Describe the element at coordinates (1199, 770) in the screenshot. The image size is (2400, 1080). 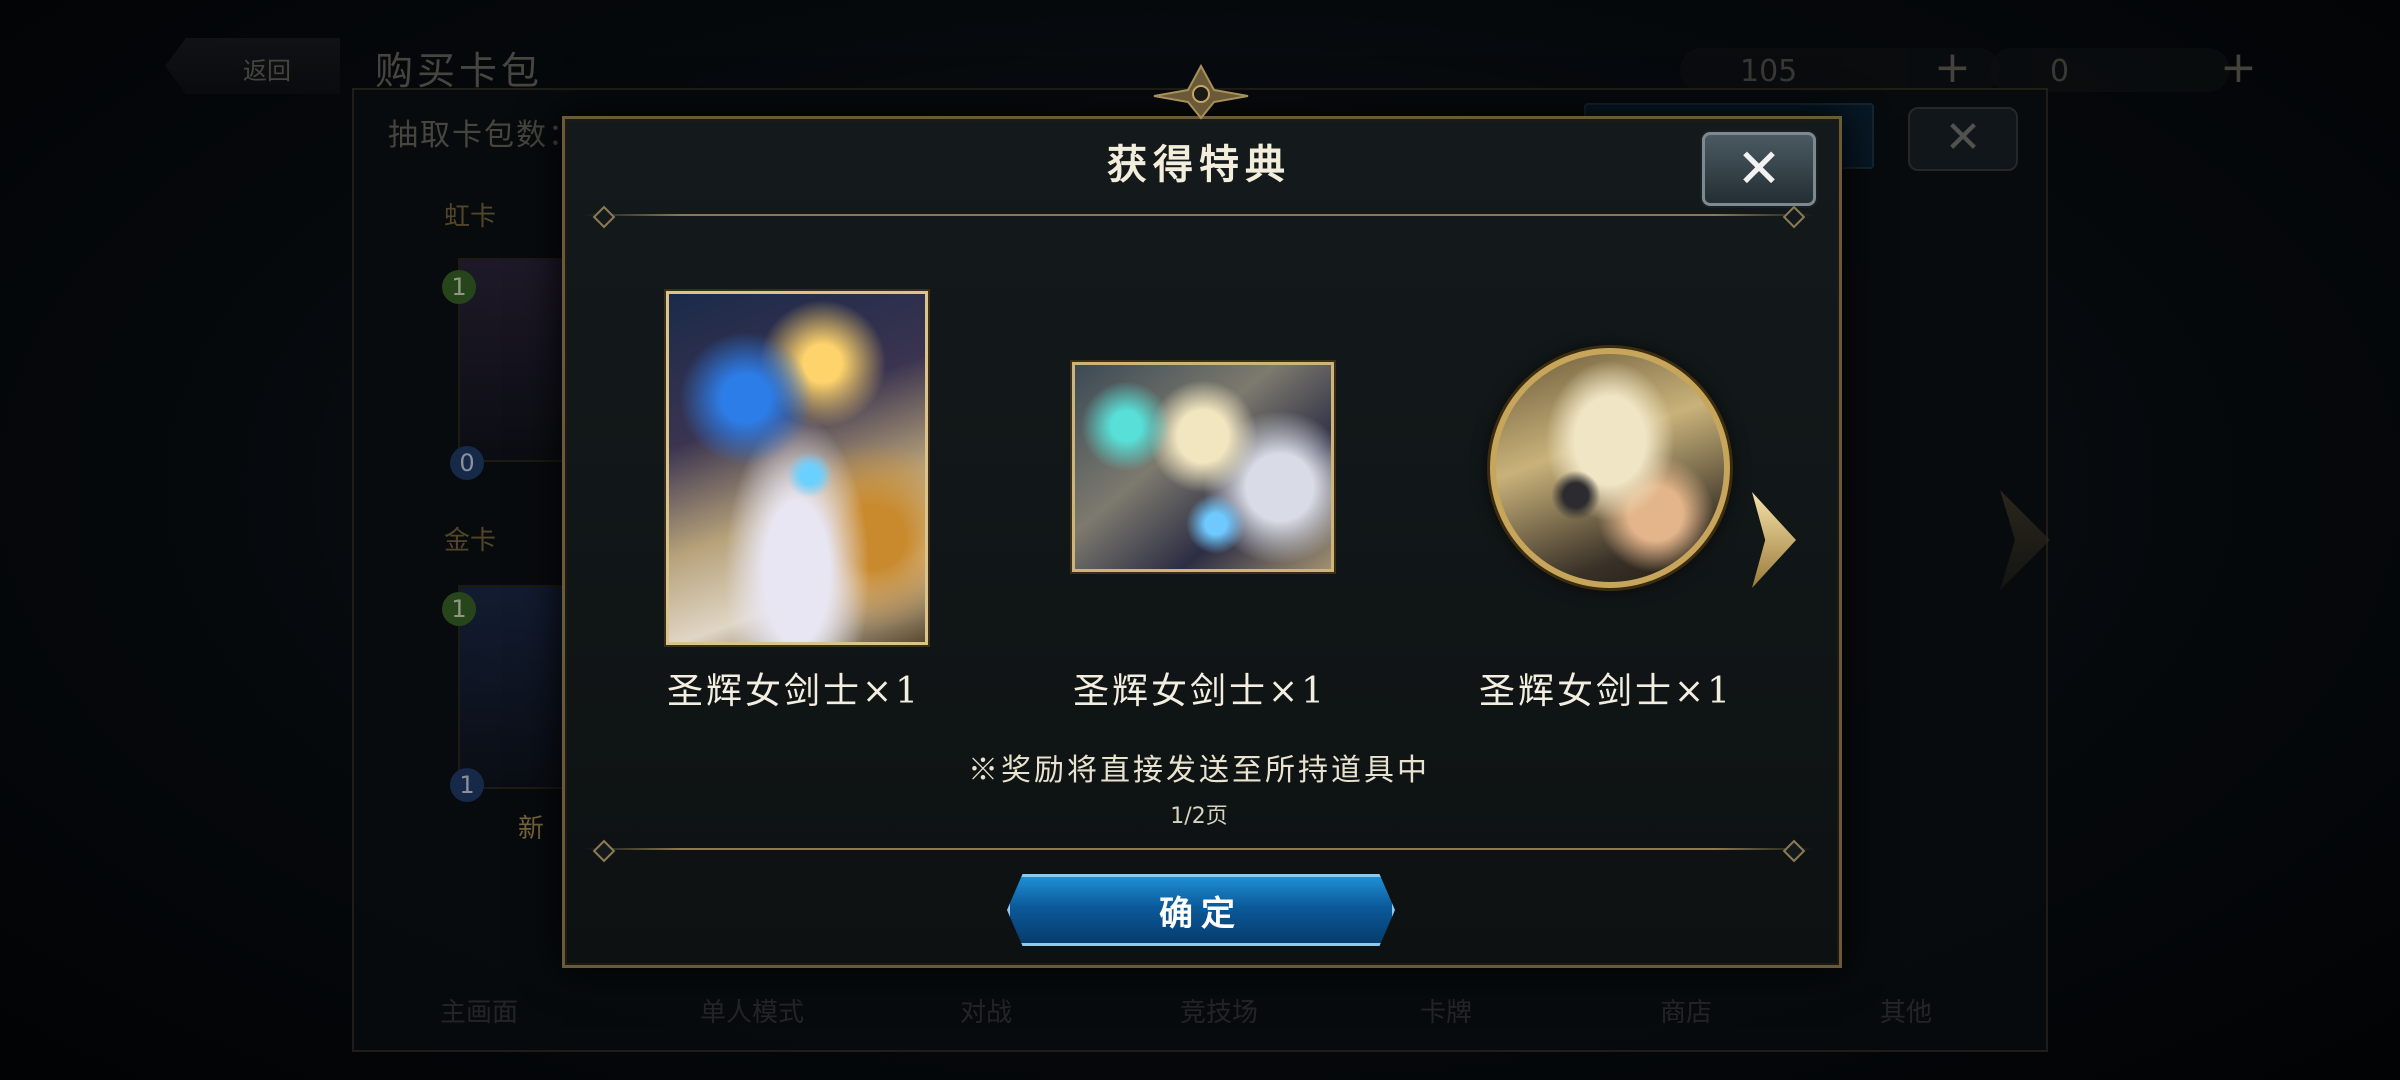
I see `reward-notice: ※奖励将直接发送至所持道具中` at that location.